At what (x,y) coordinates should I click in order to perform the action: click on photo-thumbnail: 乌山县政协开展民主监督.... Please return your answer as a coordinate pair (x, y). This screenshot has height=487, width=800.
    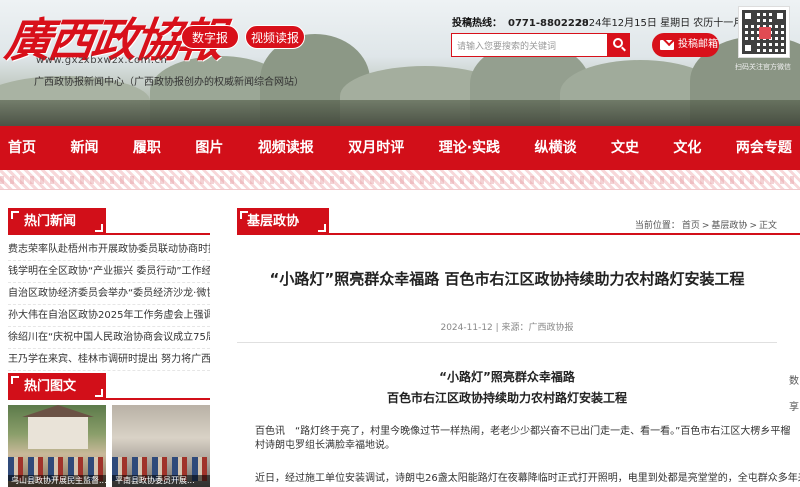
    Looking at the image, I should click on (57, 446).